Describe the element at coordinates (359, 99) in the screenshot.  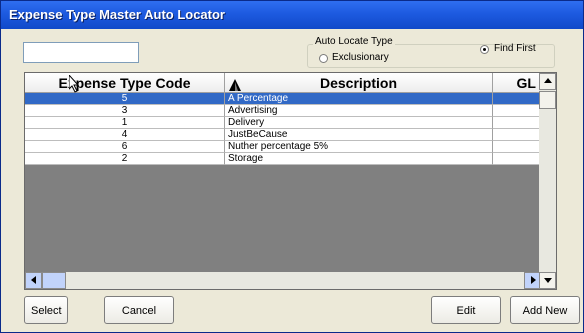
I see `description-cell: A Percentage` at that location.